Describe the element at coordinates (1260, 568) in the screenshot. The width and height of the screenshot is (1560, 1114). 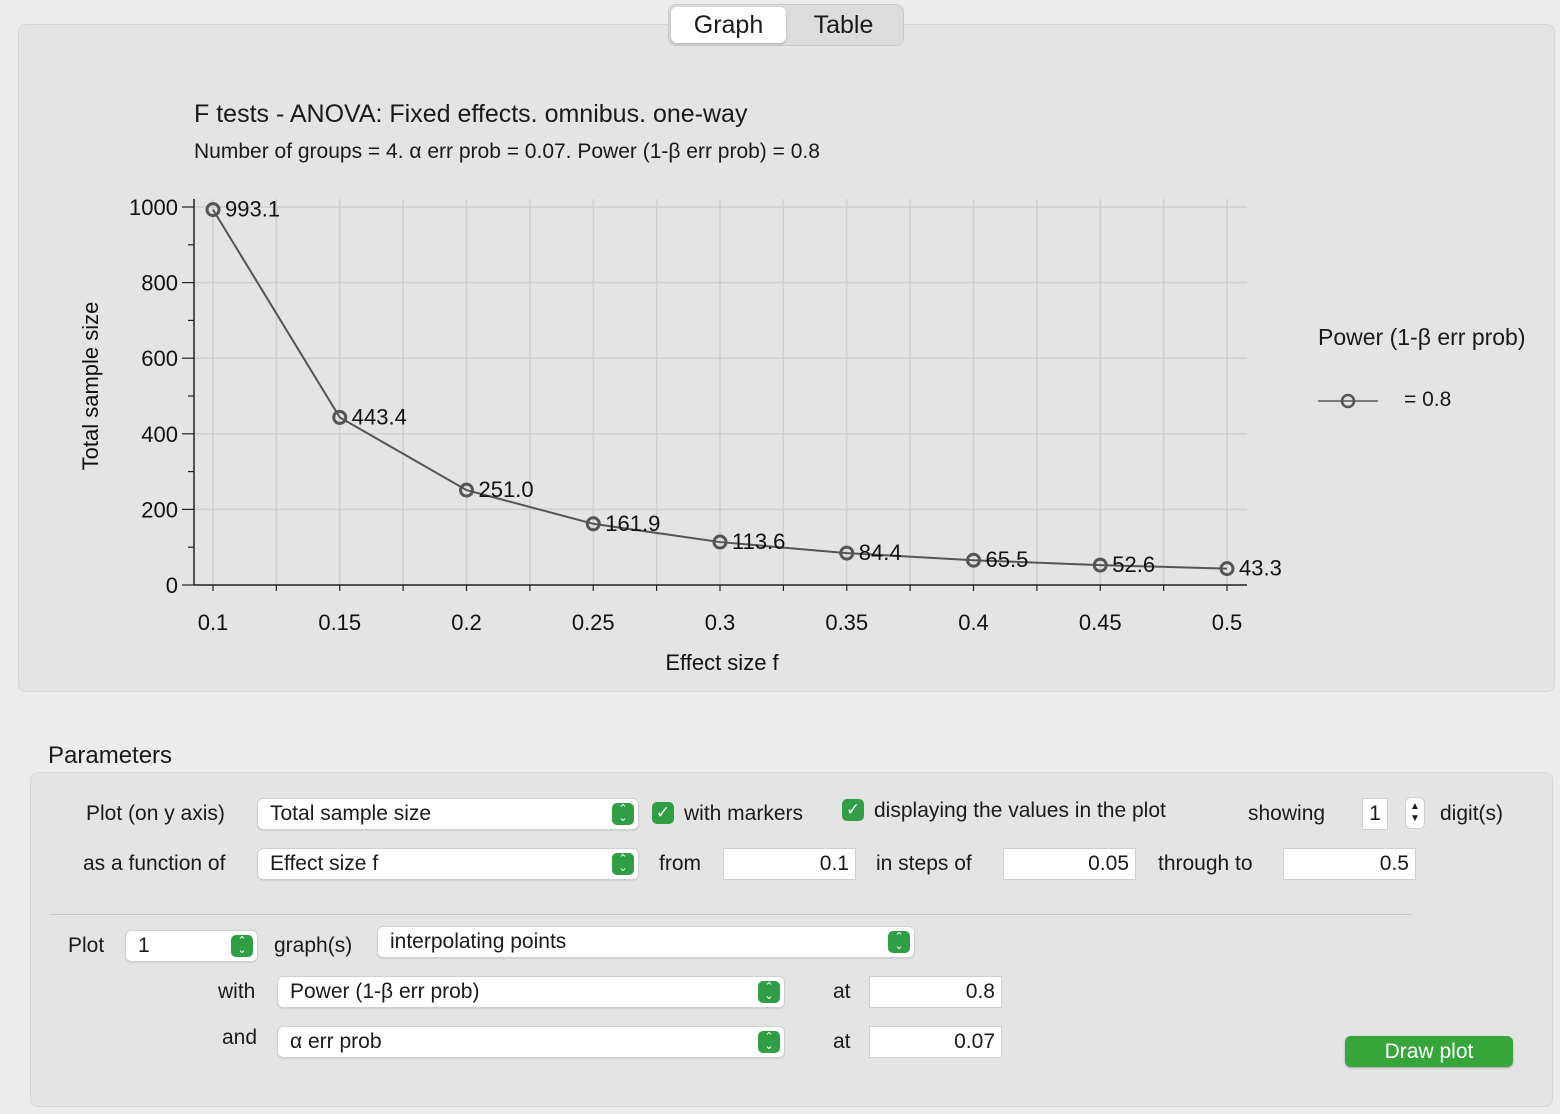
I see `data-label: 43.3` at that location.